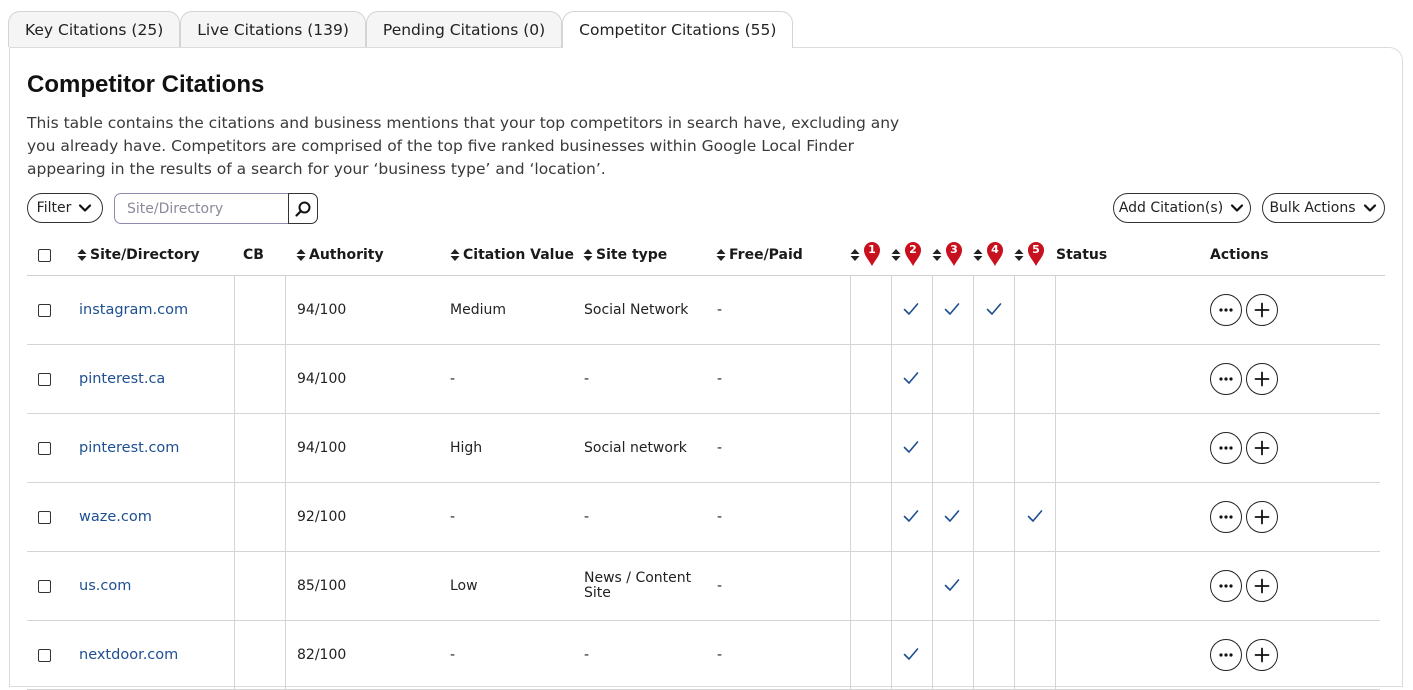 The height and width of the screenshot is (690, 1413). I want to click on column-competitor-5: 5, so click(1029, 255).